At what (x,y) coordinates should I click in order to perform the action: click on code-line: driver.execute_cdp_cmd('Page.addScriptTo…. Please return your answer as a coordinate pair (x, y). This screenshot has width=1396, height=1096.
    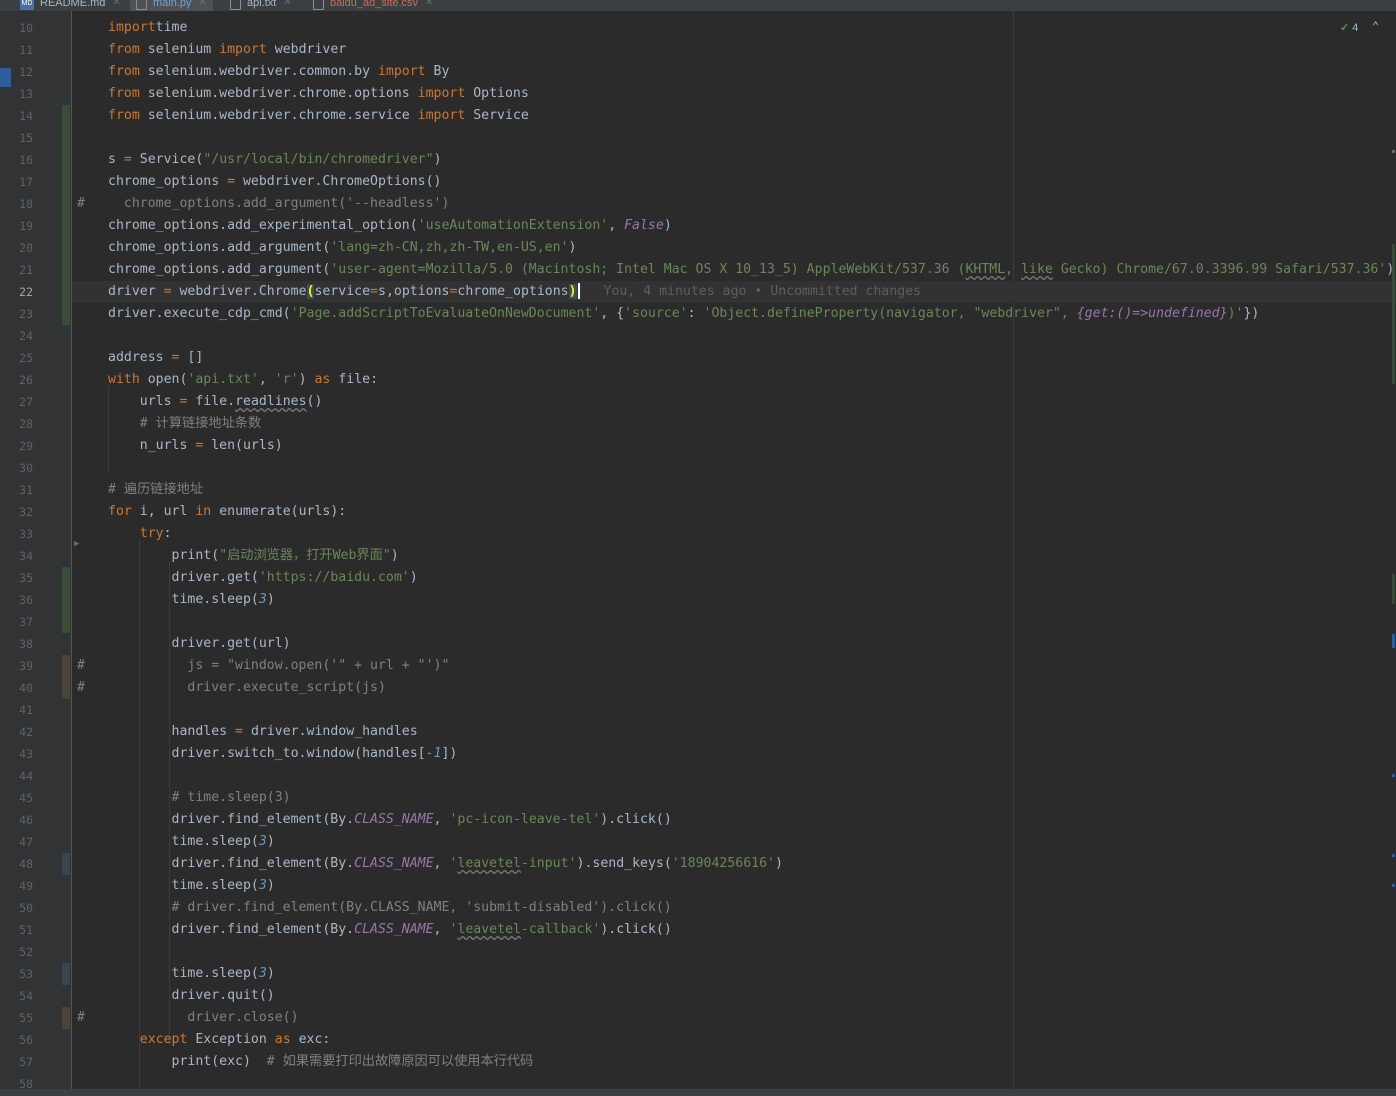
    Looking at the image, I should click on (734, 314).